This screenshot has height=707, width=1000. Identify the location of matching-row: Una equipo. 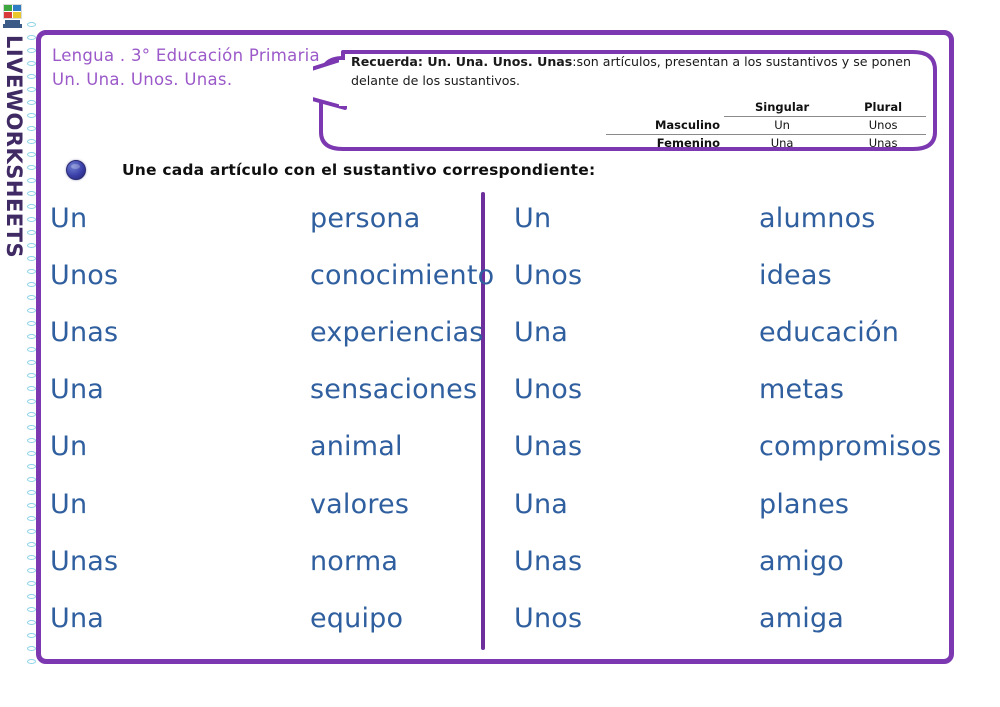
(264, 618).